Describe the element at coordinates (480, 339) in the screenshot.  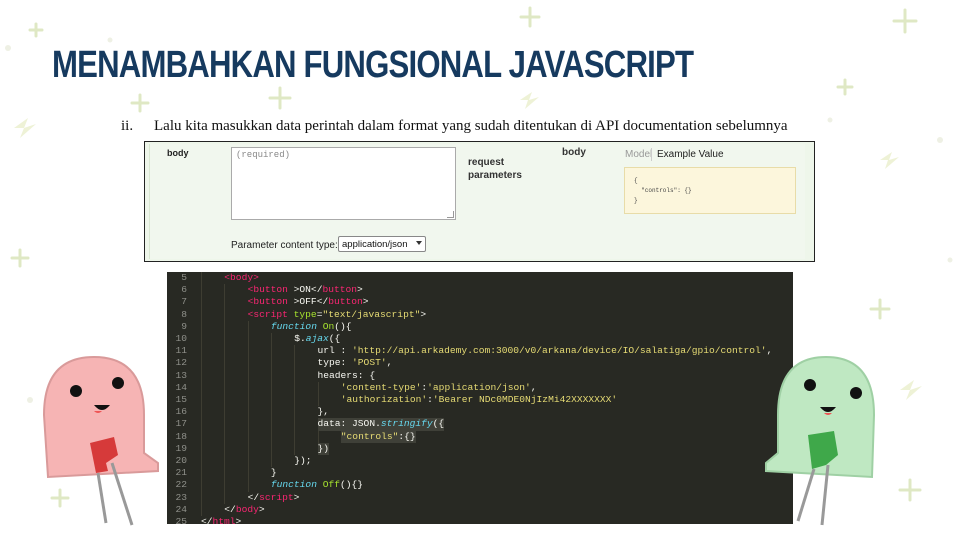
I see `code-line: 10 $.ajax({` at that location.